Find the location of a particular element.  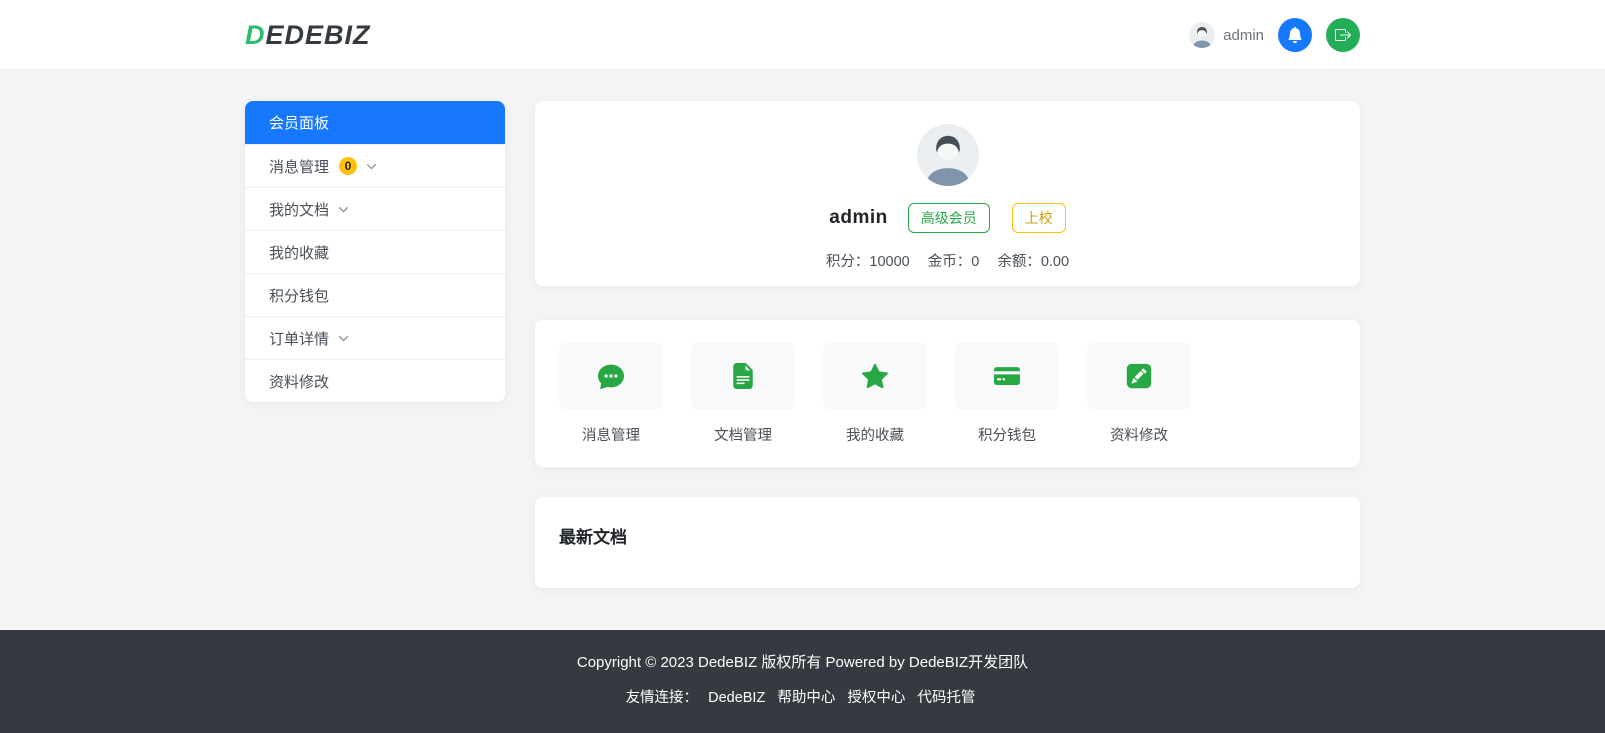

stat: 积分：10000 is located at coordinates (868, 260).